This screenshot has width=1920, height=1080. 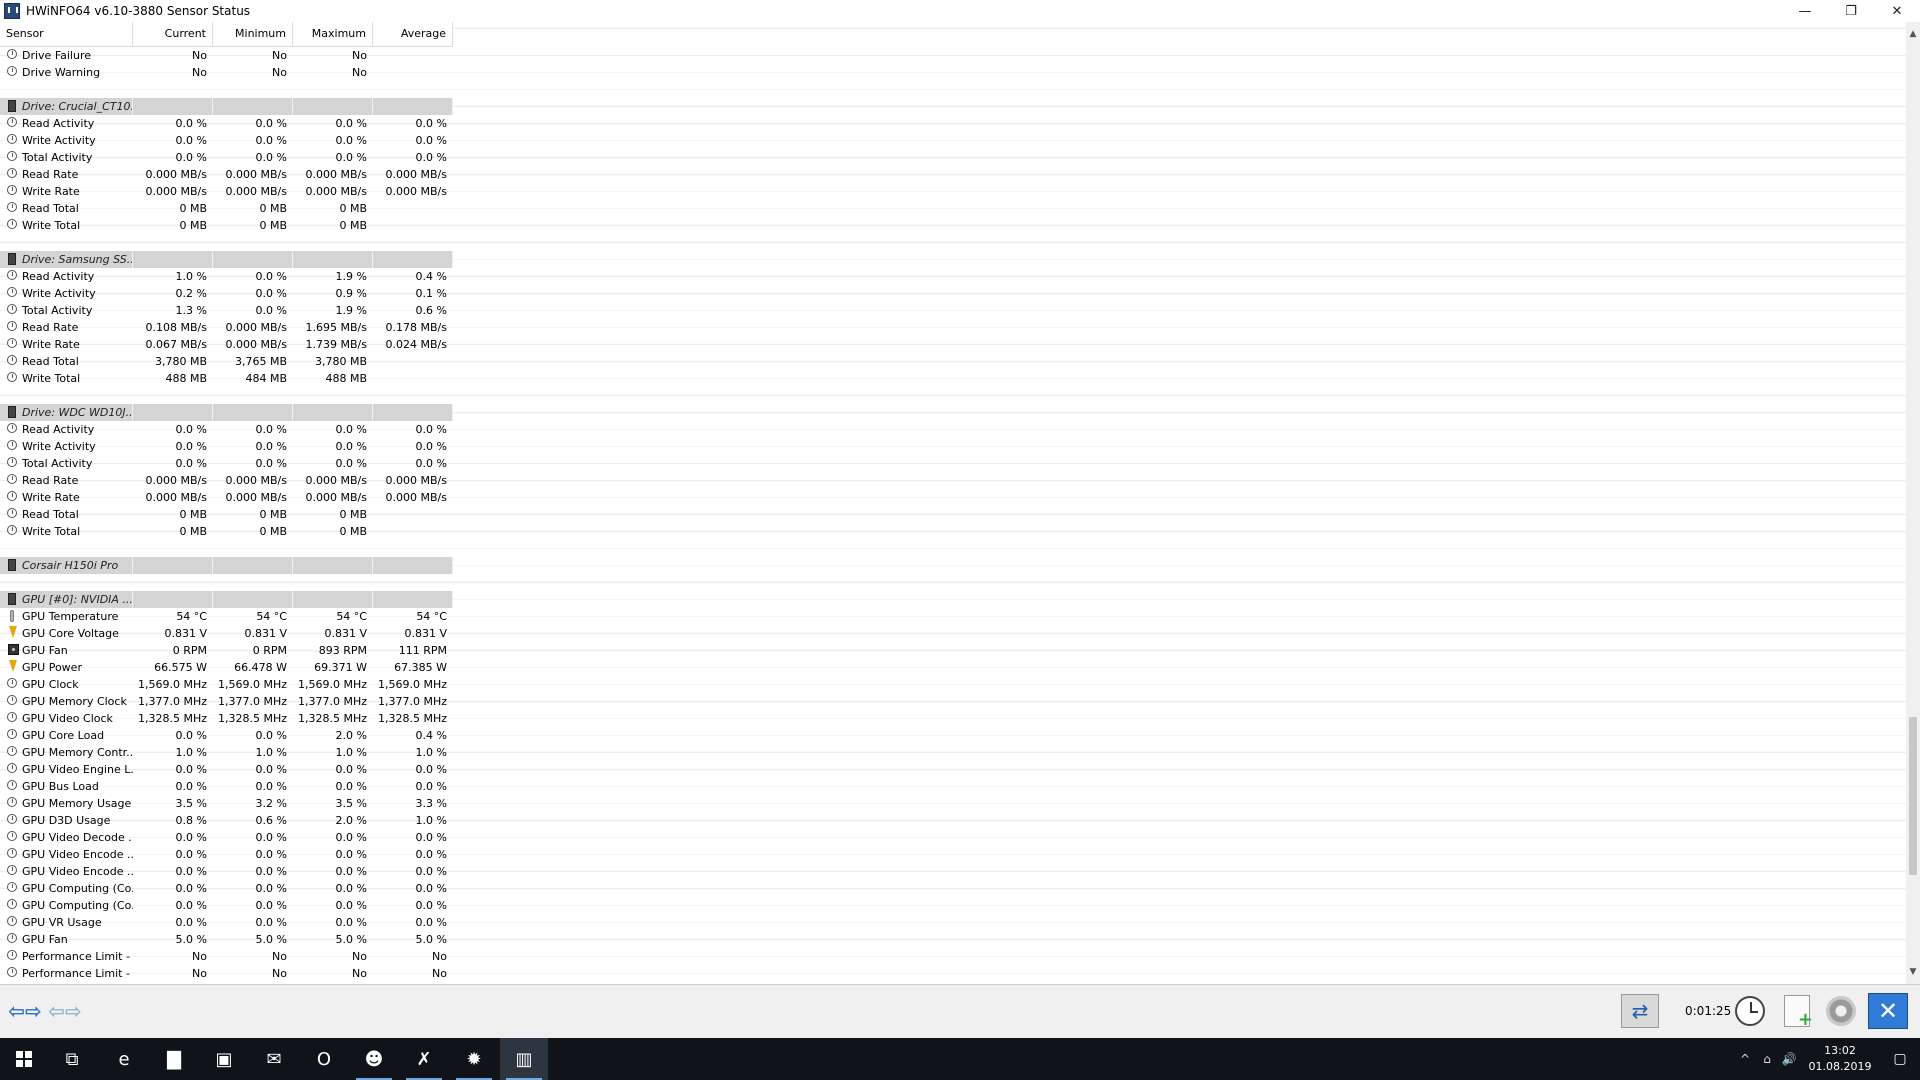 What do you see at coordinates (173, 34) in the screenshot?
I see `column-header-current: Current` at bounding box center [173, 34].